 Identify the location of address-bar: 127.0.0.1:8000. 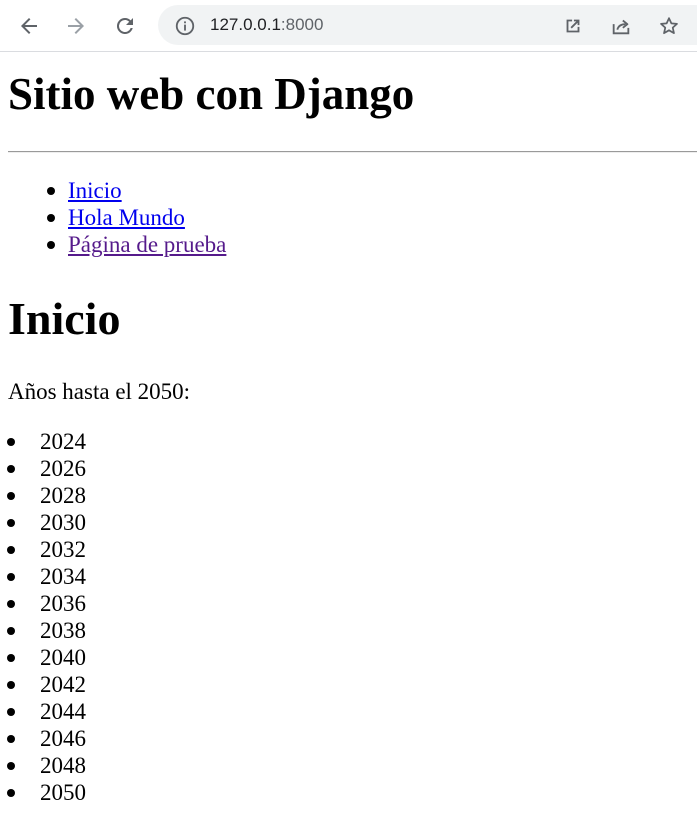
(427, 25).